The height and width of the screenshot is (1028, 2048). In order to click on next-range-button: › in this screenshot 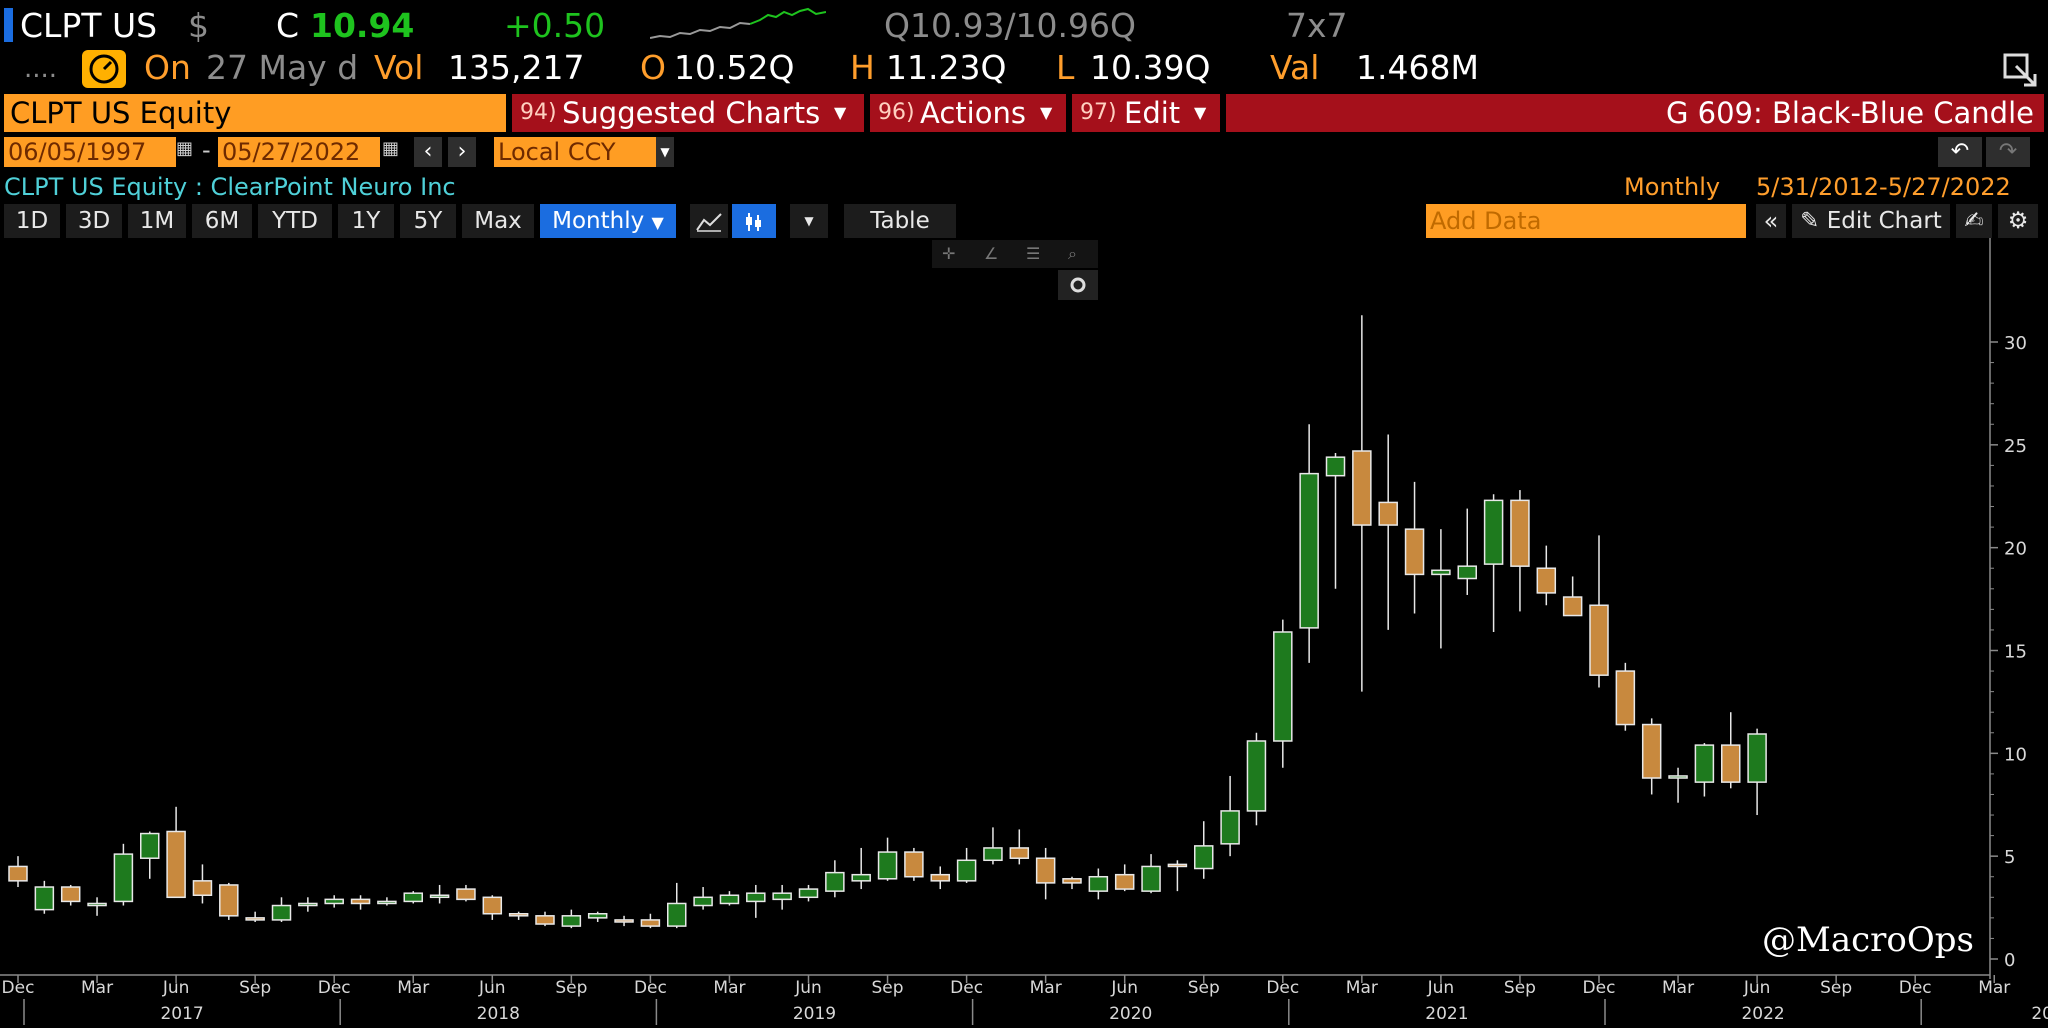, I will do `click(462, 152)`.